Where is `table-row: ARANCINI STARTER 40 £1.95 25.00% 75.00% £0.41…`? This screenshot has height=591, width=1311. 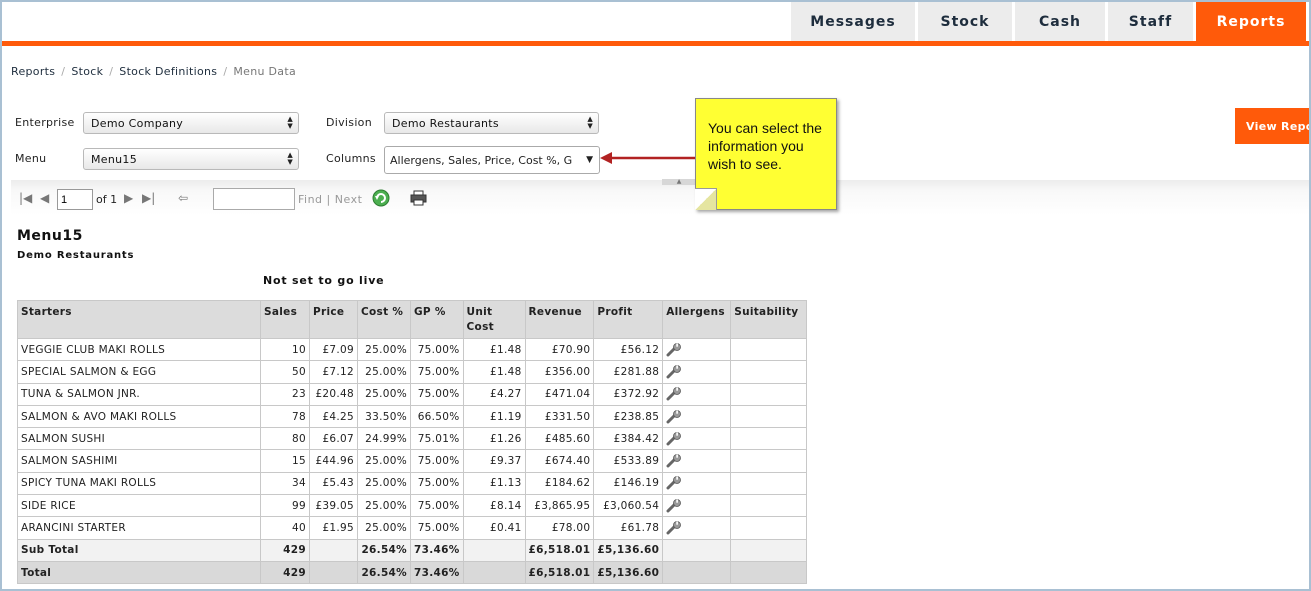 table-row: ARANCINI STARTER 40 £1.95 25.00% 75.00% £0.41… is located at coordinates (412, 528).